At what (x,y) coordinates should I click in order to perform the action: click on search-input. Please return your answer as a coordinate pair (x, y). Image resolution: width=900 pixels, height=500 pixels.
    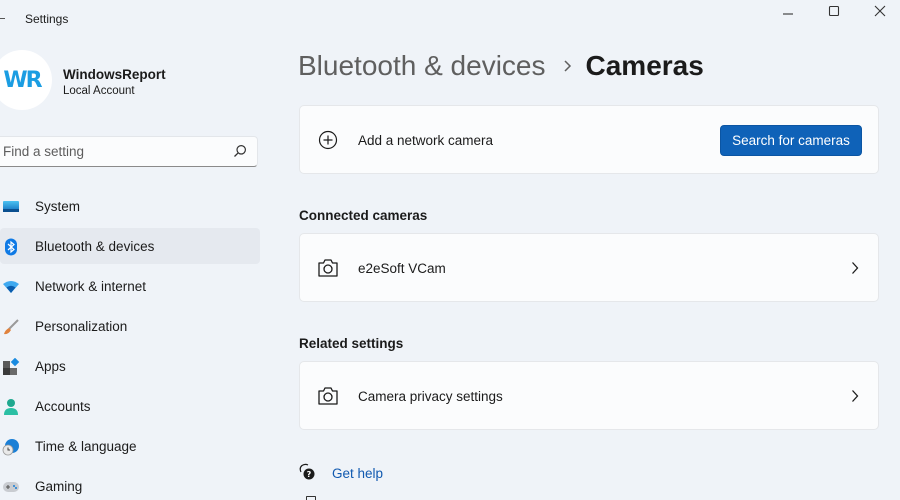
    Looking at the image, I should click on (113, 151).